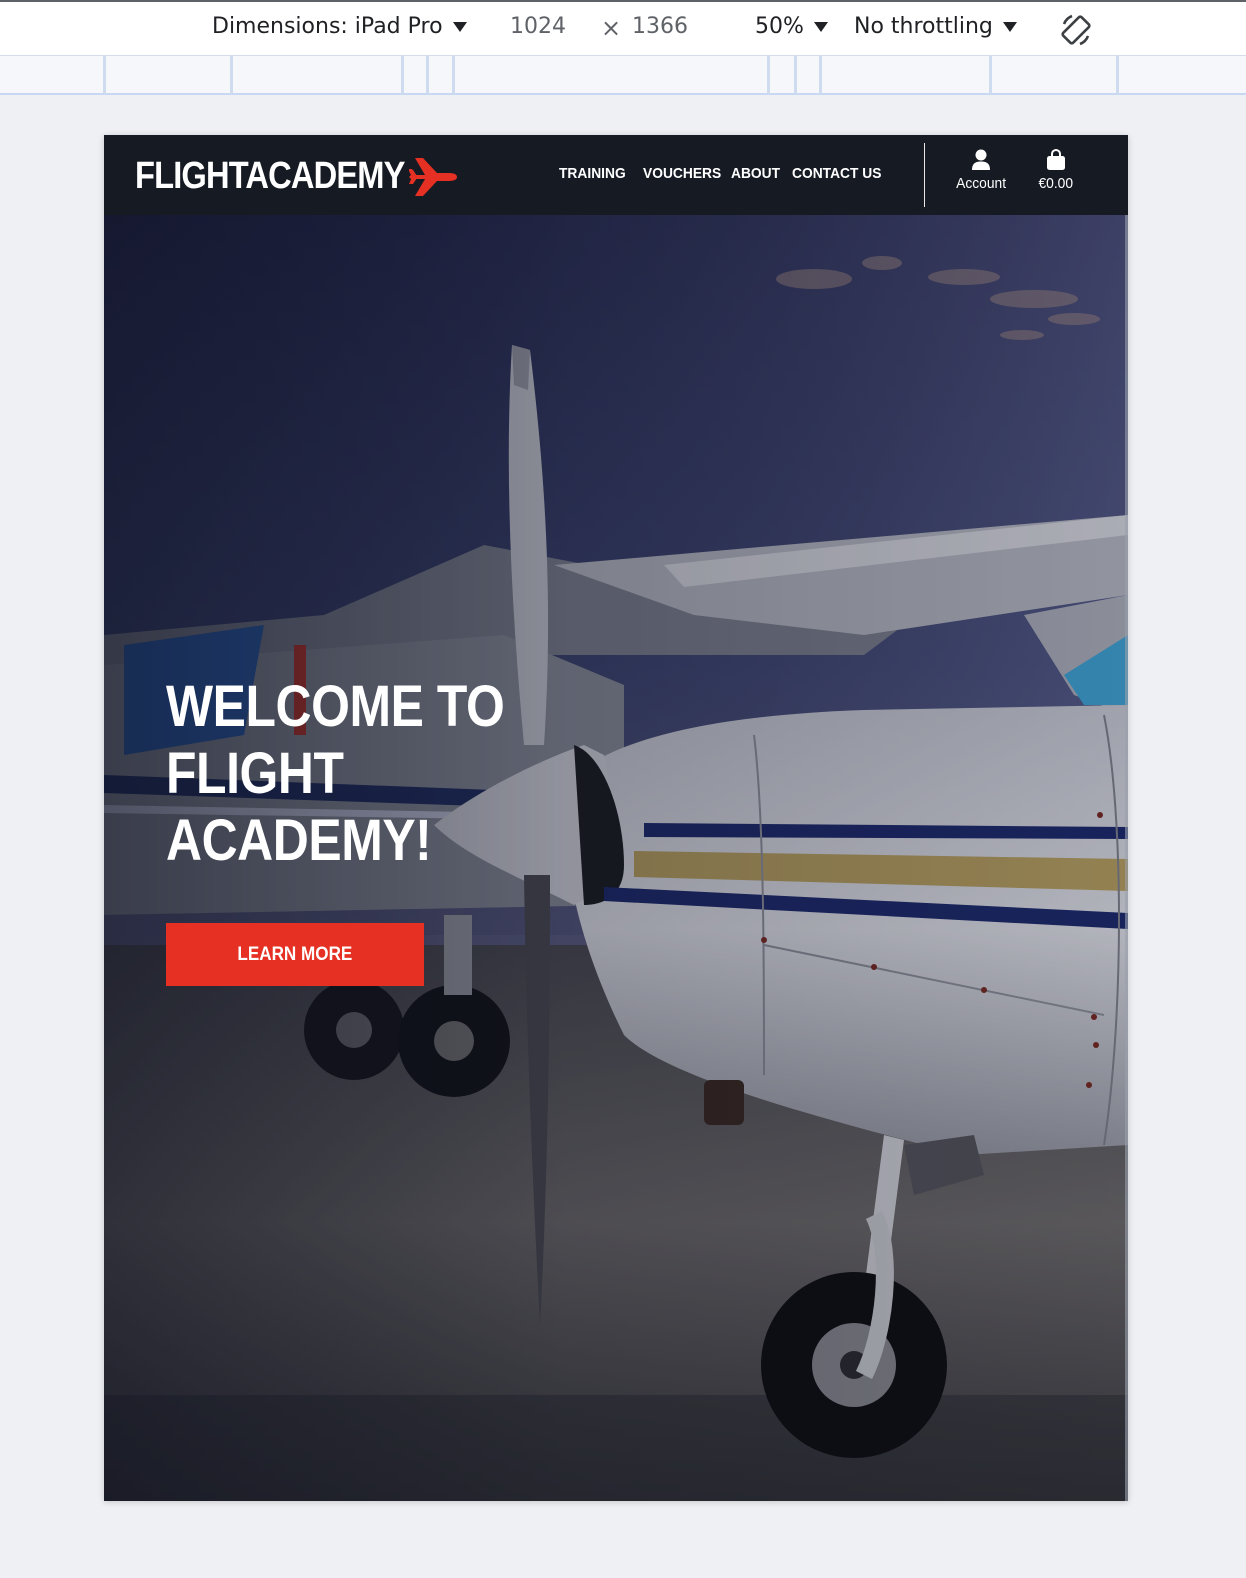  I want to click on learn-more-button: LEARN MORE, so click(295, 954).